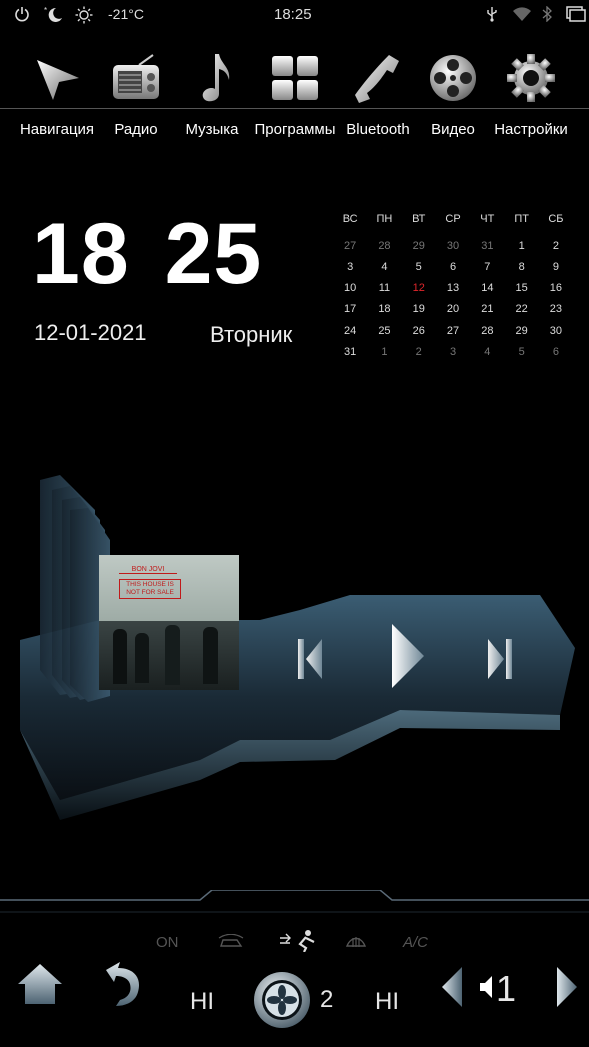 This screenshot has width=589, height=1047. Describe the element at coordinates (147, 254) in the screenshot. I see `clock-widget: 18 25` at that location.